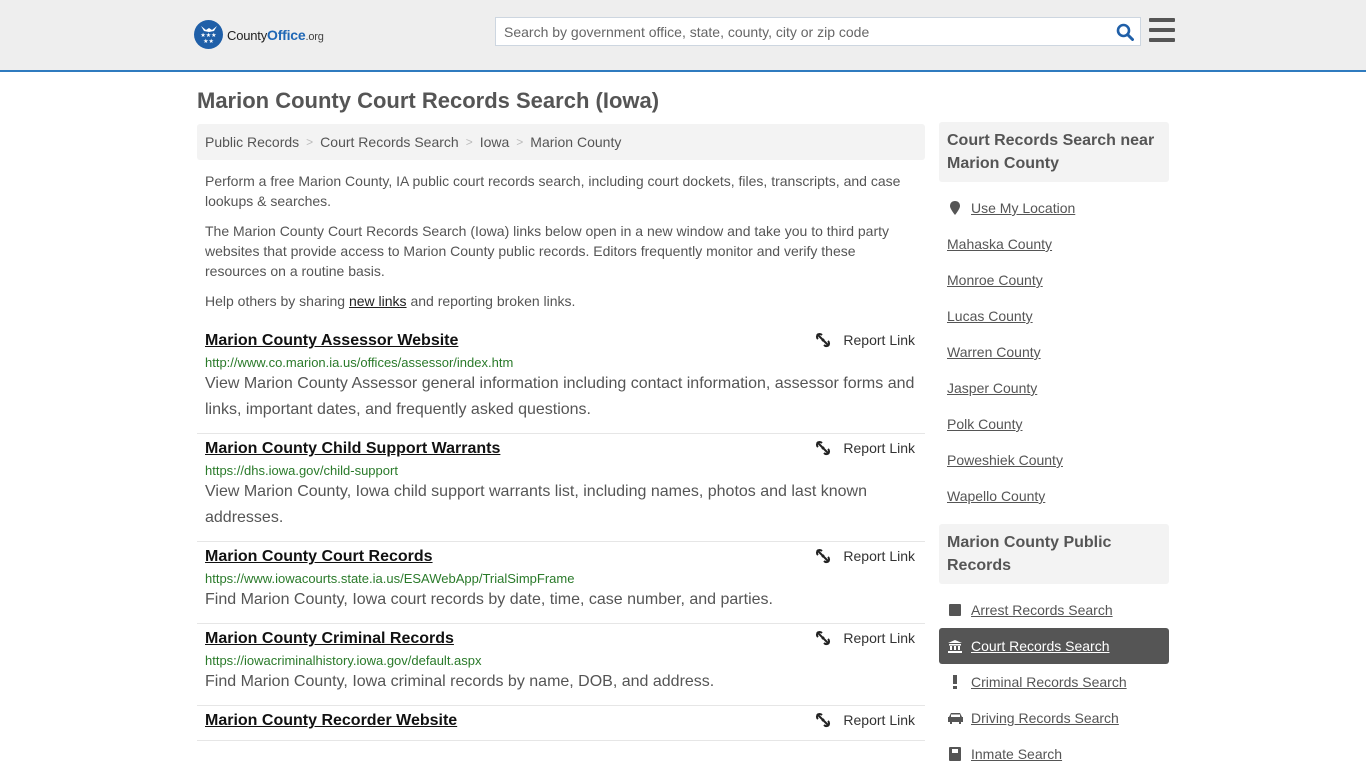 The image size is (1366, 782). I want to click on nearby-county-link: Poweshiek County, so click(1005, 460).